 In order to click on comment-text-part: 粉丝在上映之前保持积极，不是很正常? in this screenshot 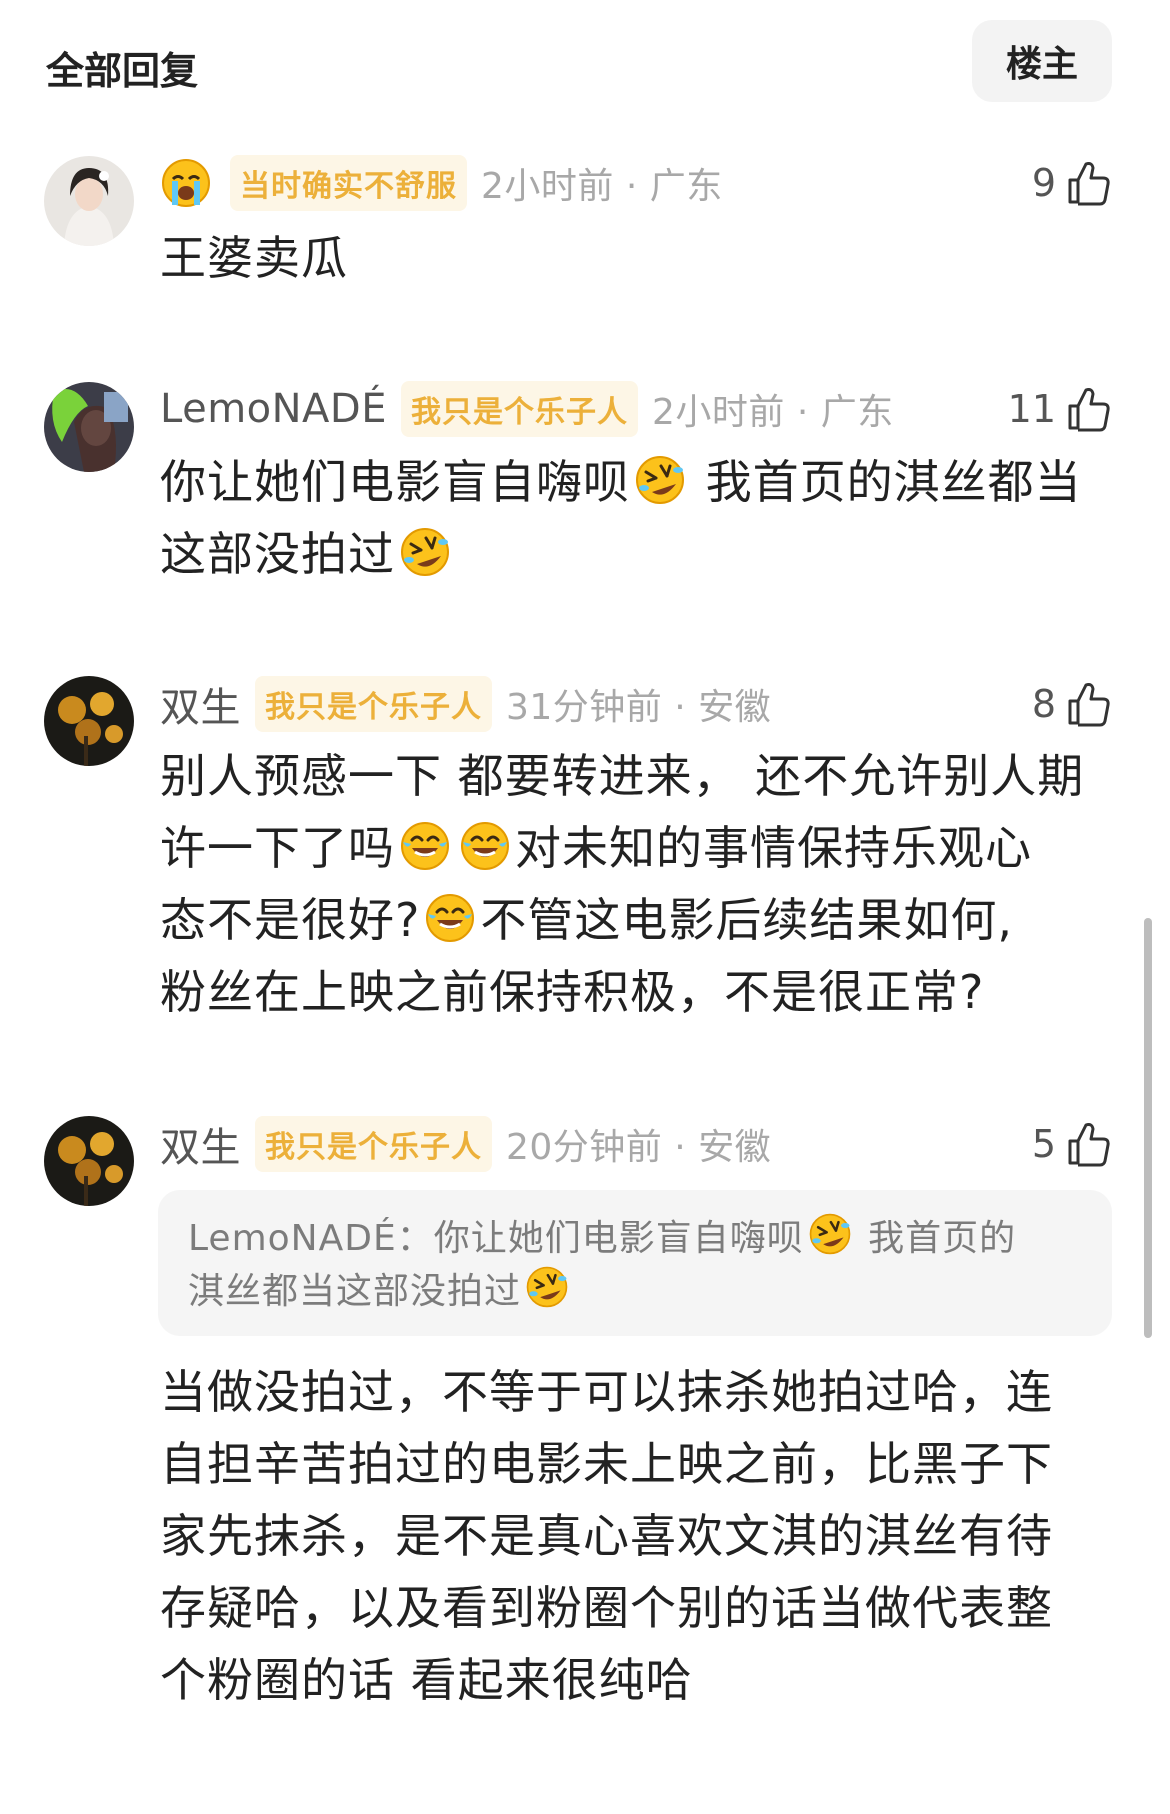, I will do `click(572, 992)`.